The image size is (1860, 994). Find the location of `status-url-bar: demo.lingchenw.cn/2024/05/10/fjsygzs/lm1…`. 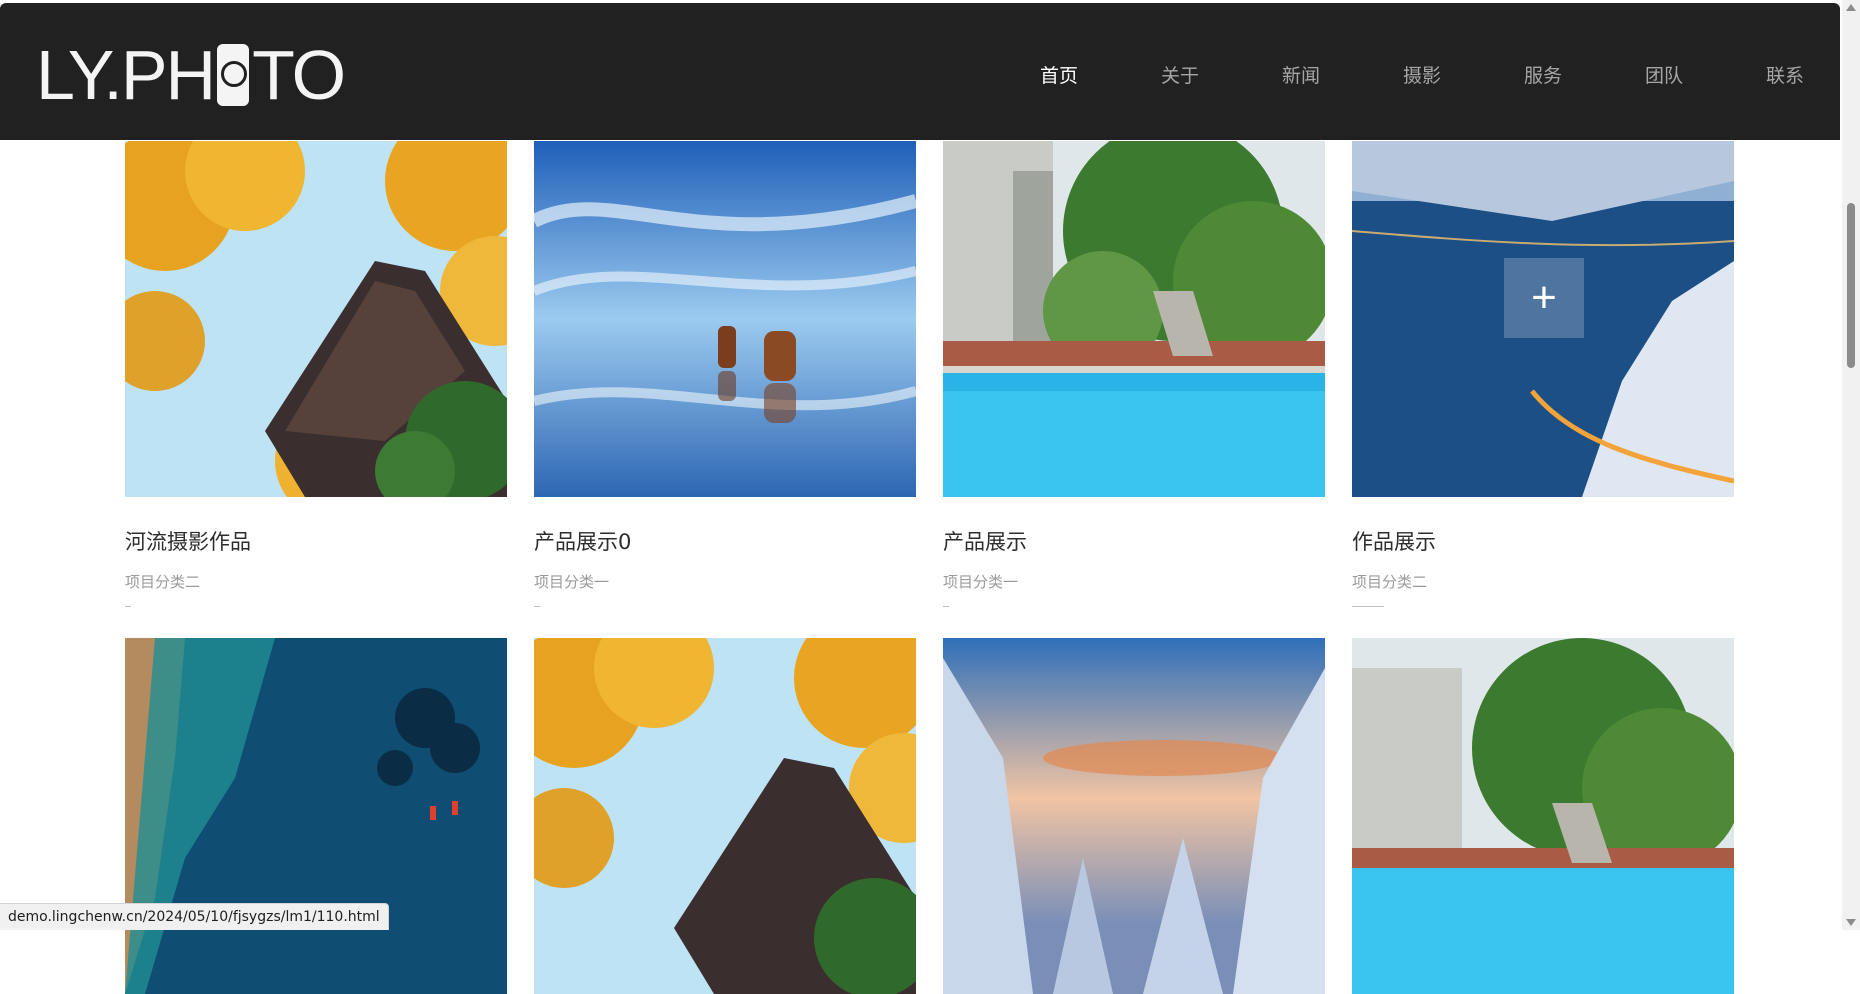

status-url-bar: demo.lingchenw.cn/2024/05/10/fjsygzs/lm1… is located at coordinates (194, 916).